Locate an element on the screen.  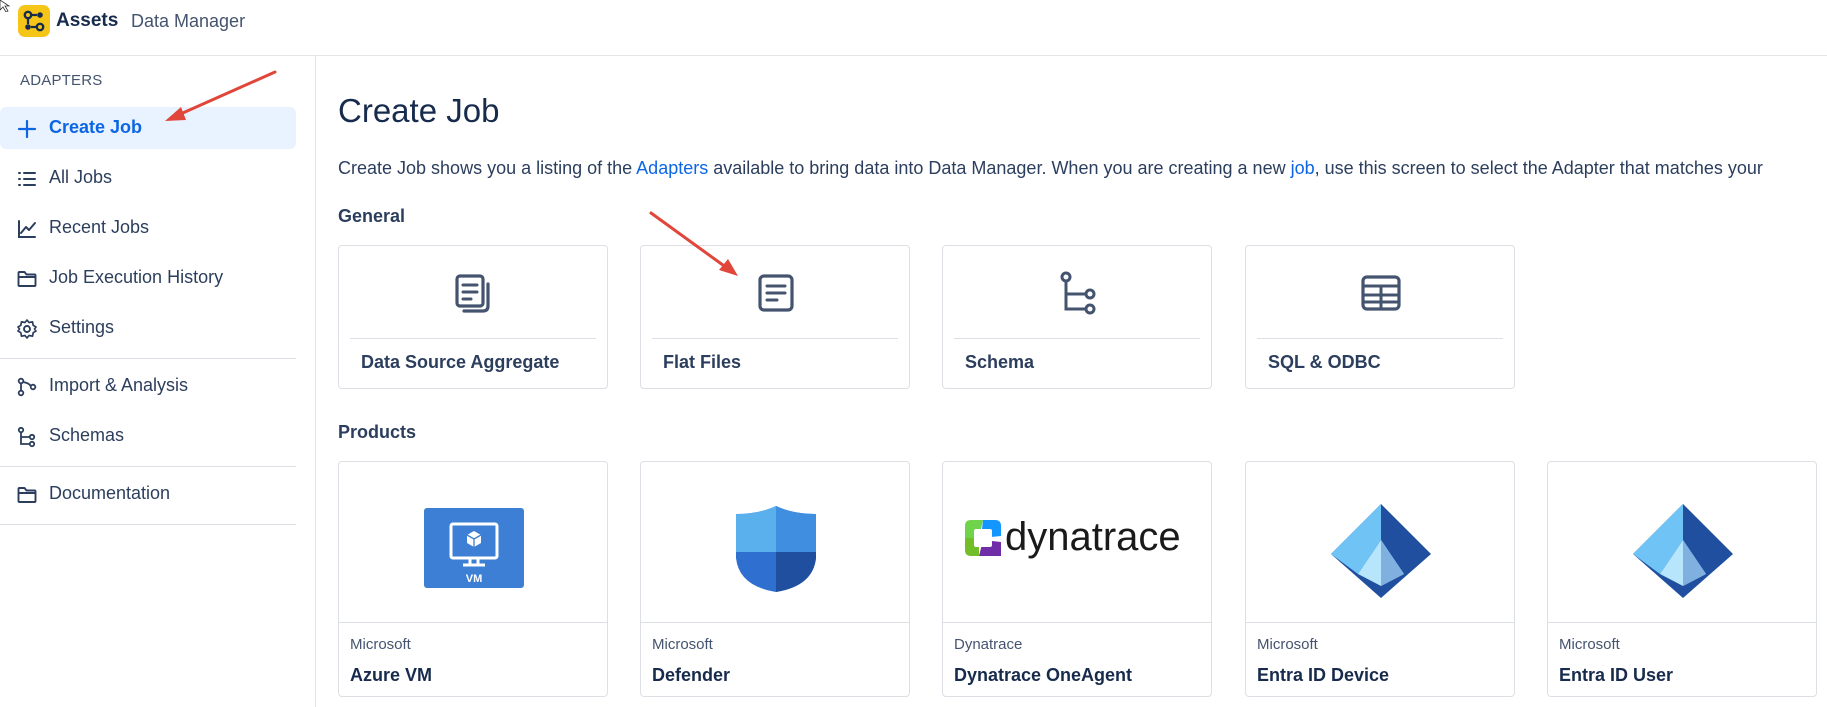
assets-logo-icon is located at coordinates (34, 21).